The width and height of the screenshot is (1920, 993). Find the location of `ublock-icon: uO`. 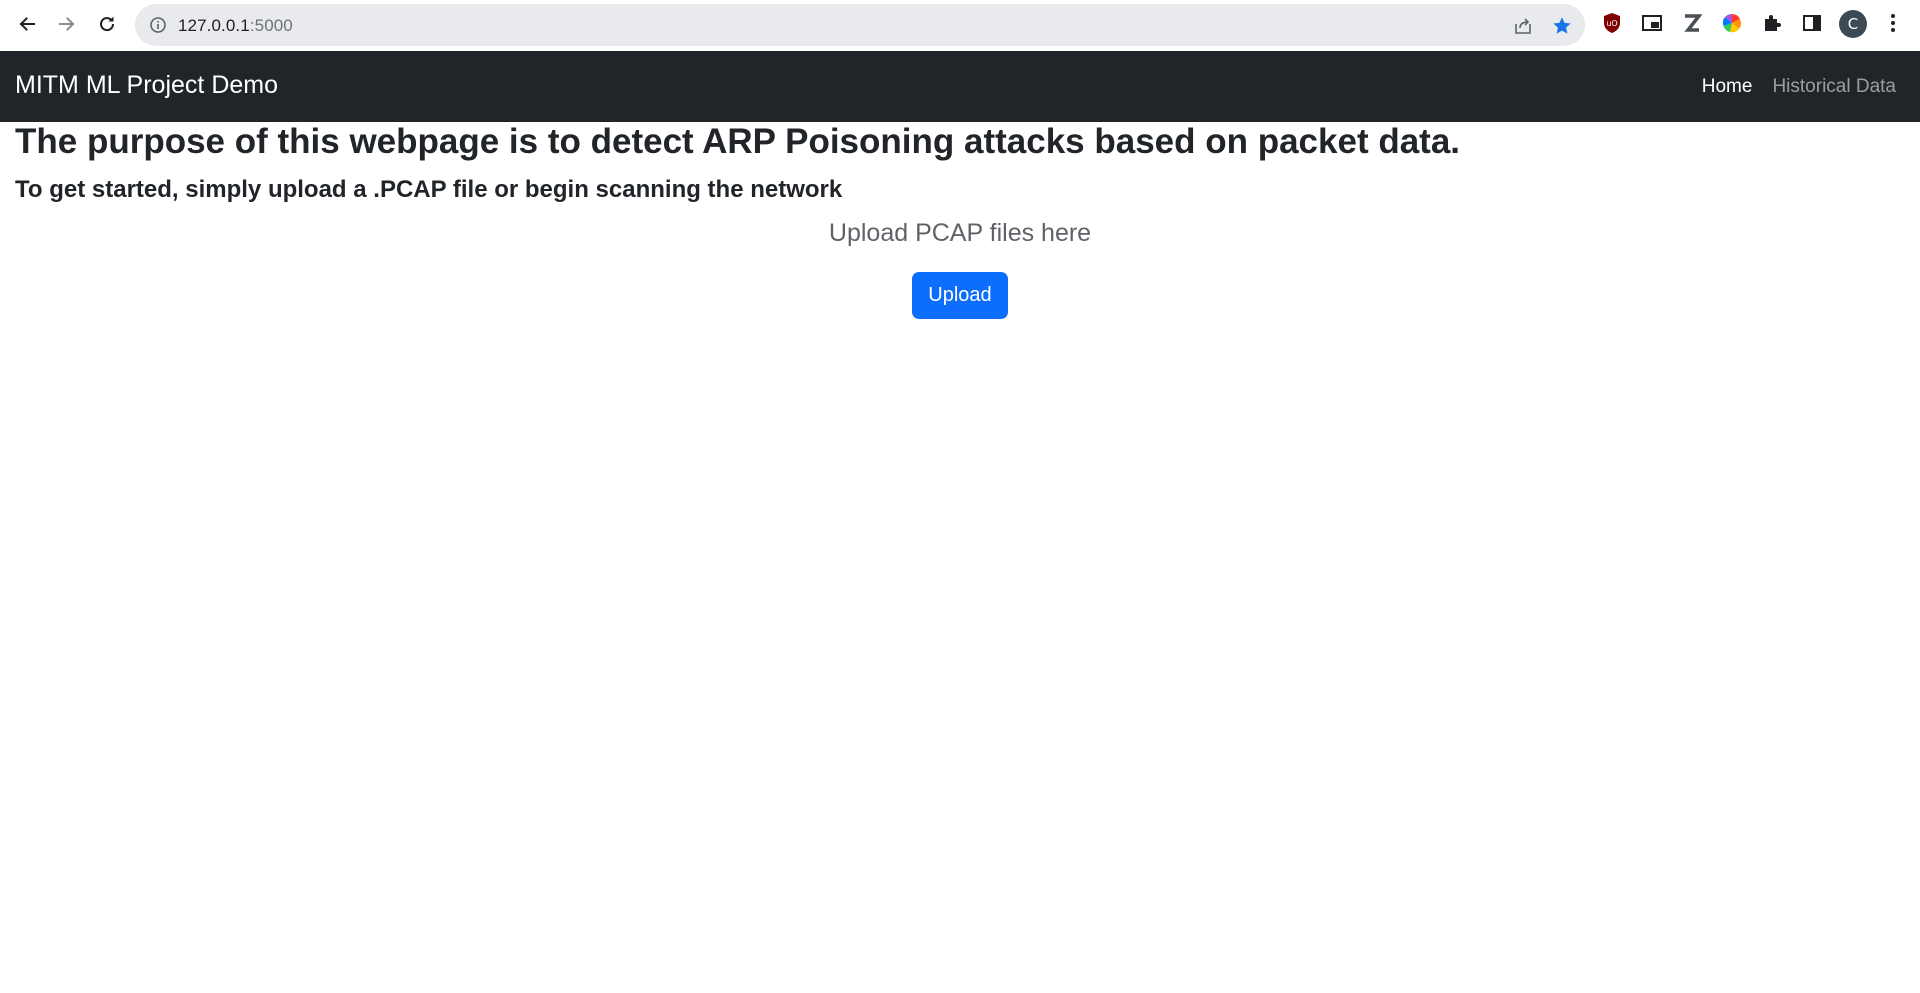

ublock-icon: uO is located at coordinates (1612, 23).